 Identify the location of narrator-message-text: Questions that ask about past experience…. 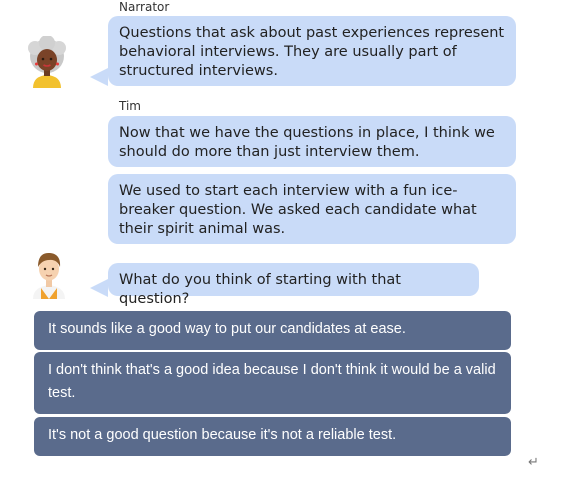
(312, 52).